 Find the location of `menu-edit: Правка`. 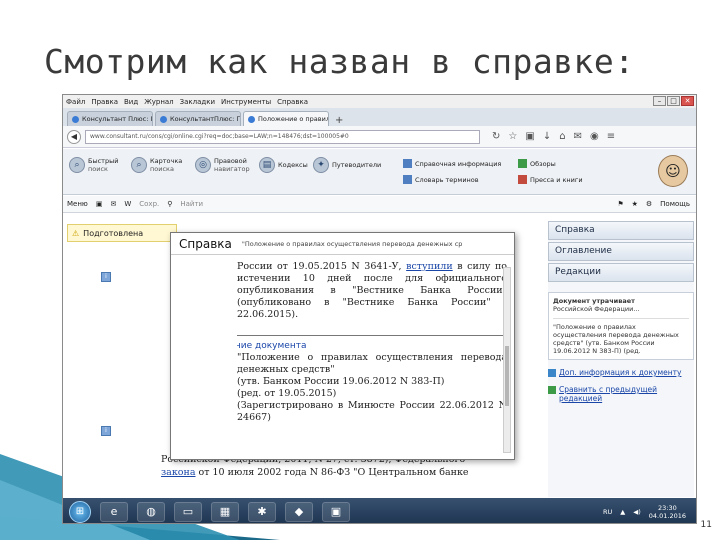

menu-edit: Правка is located at coordinates (104, 102).